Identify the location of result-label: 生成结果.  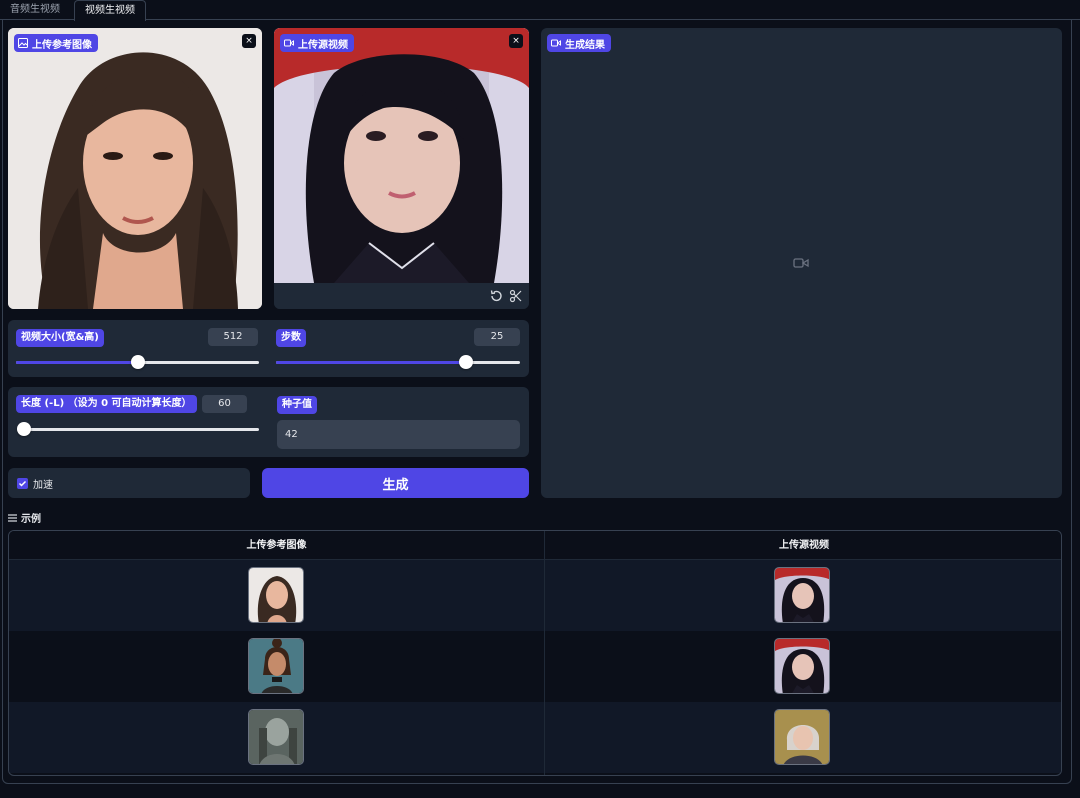
(585, 45).